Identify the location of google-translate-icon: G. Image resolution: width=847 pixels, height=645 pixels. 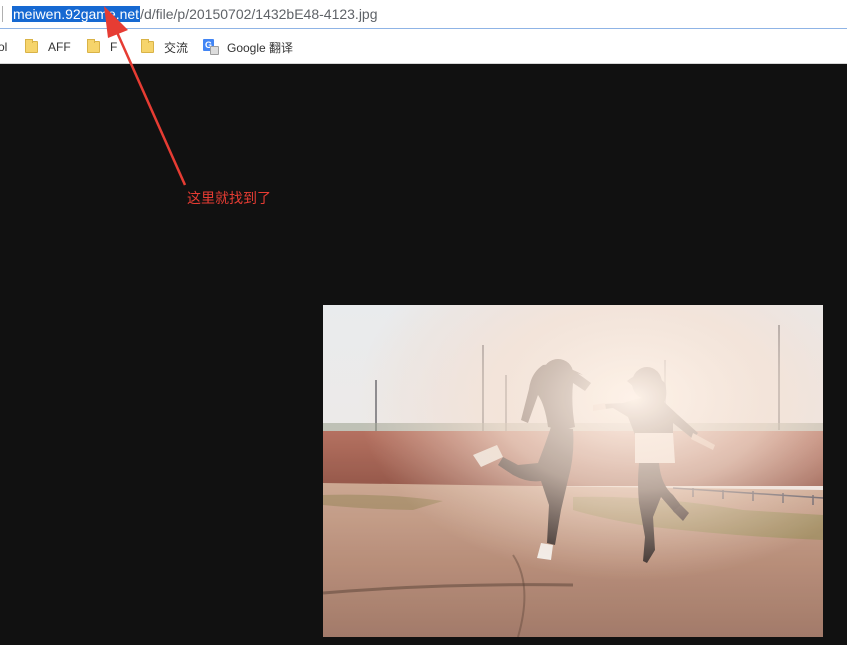
(211, 47).